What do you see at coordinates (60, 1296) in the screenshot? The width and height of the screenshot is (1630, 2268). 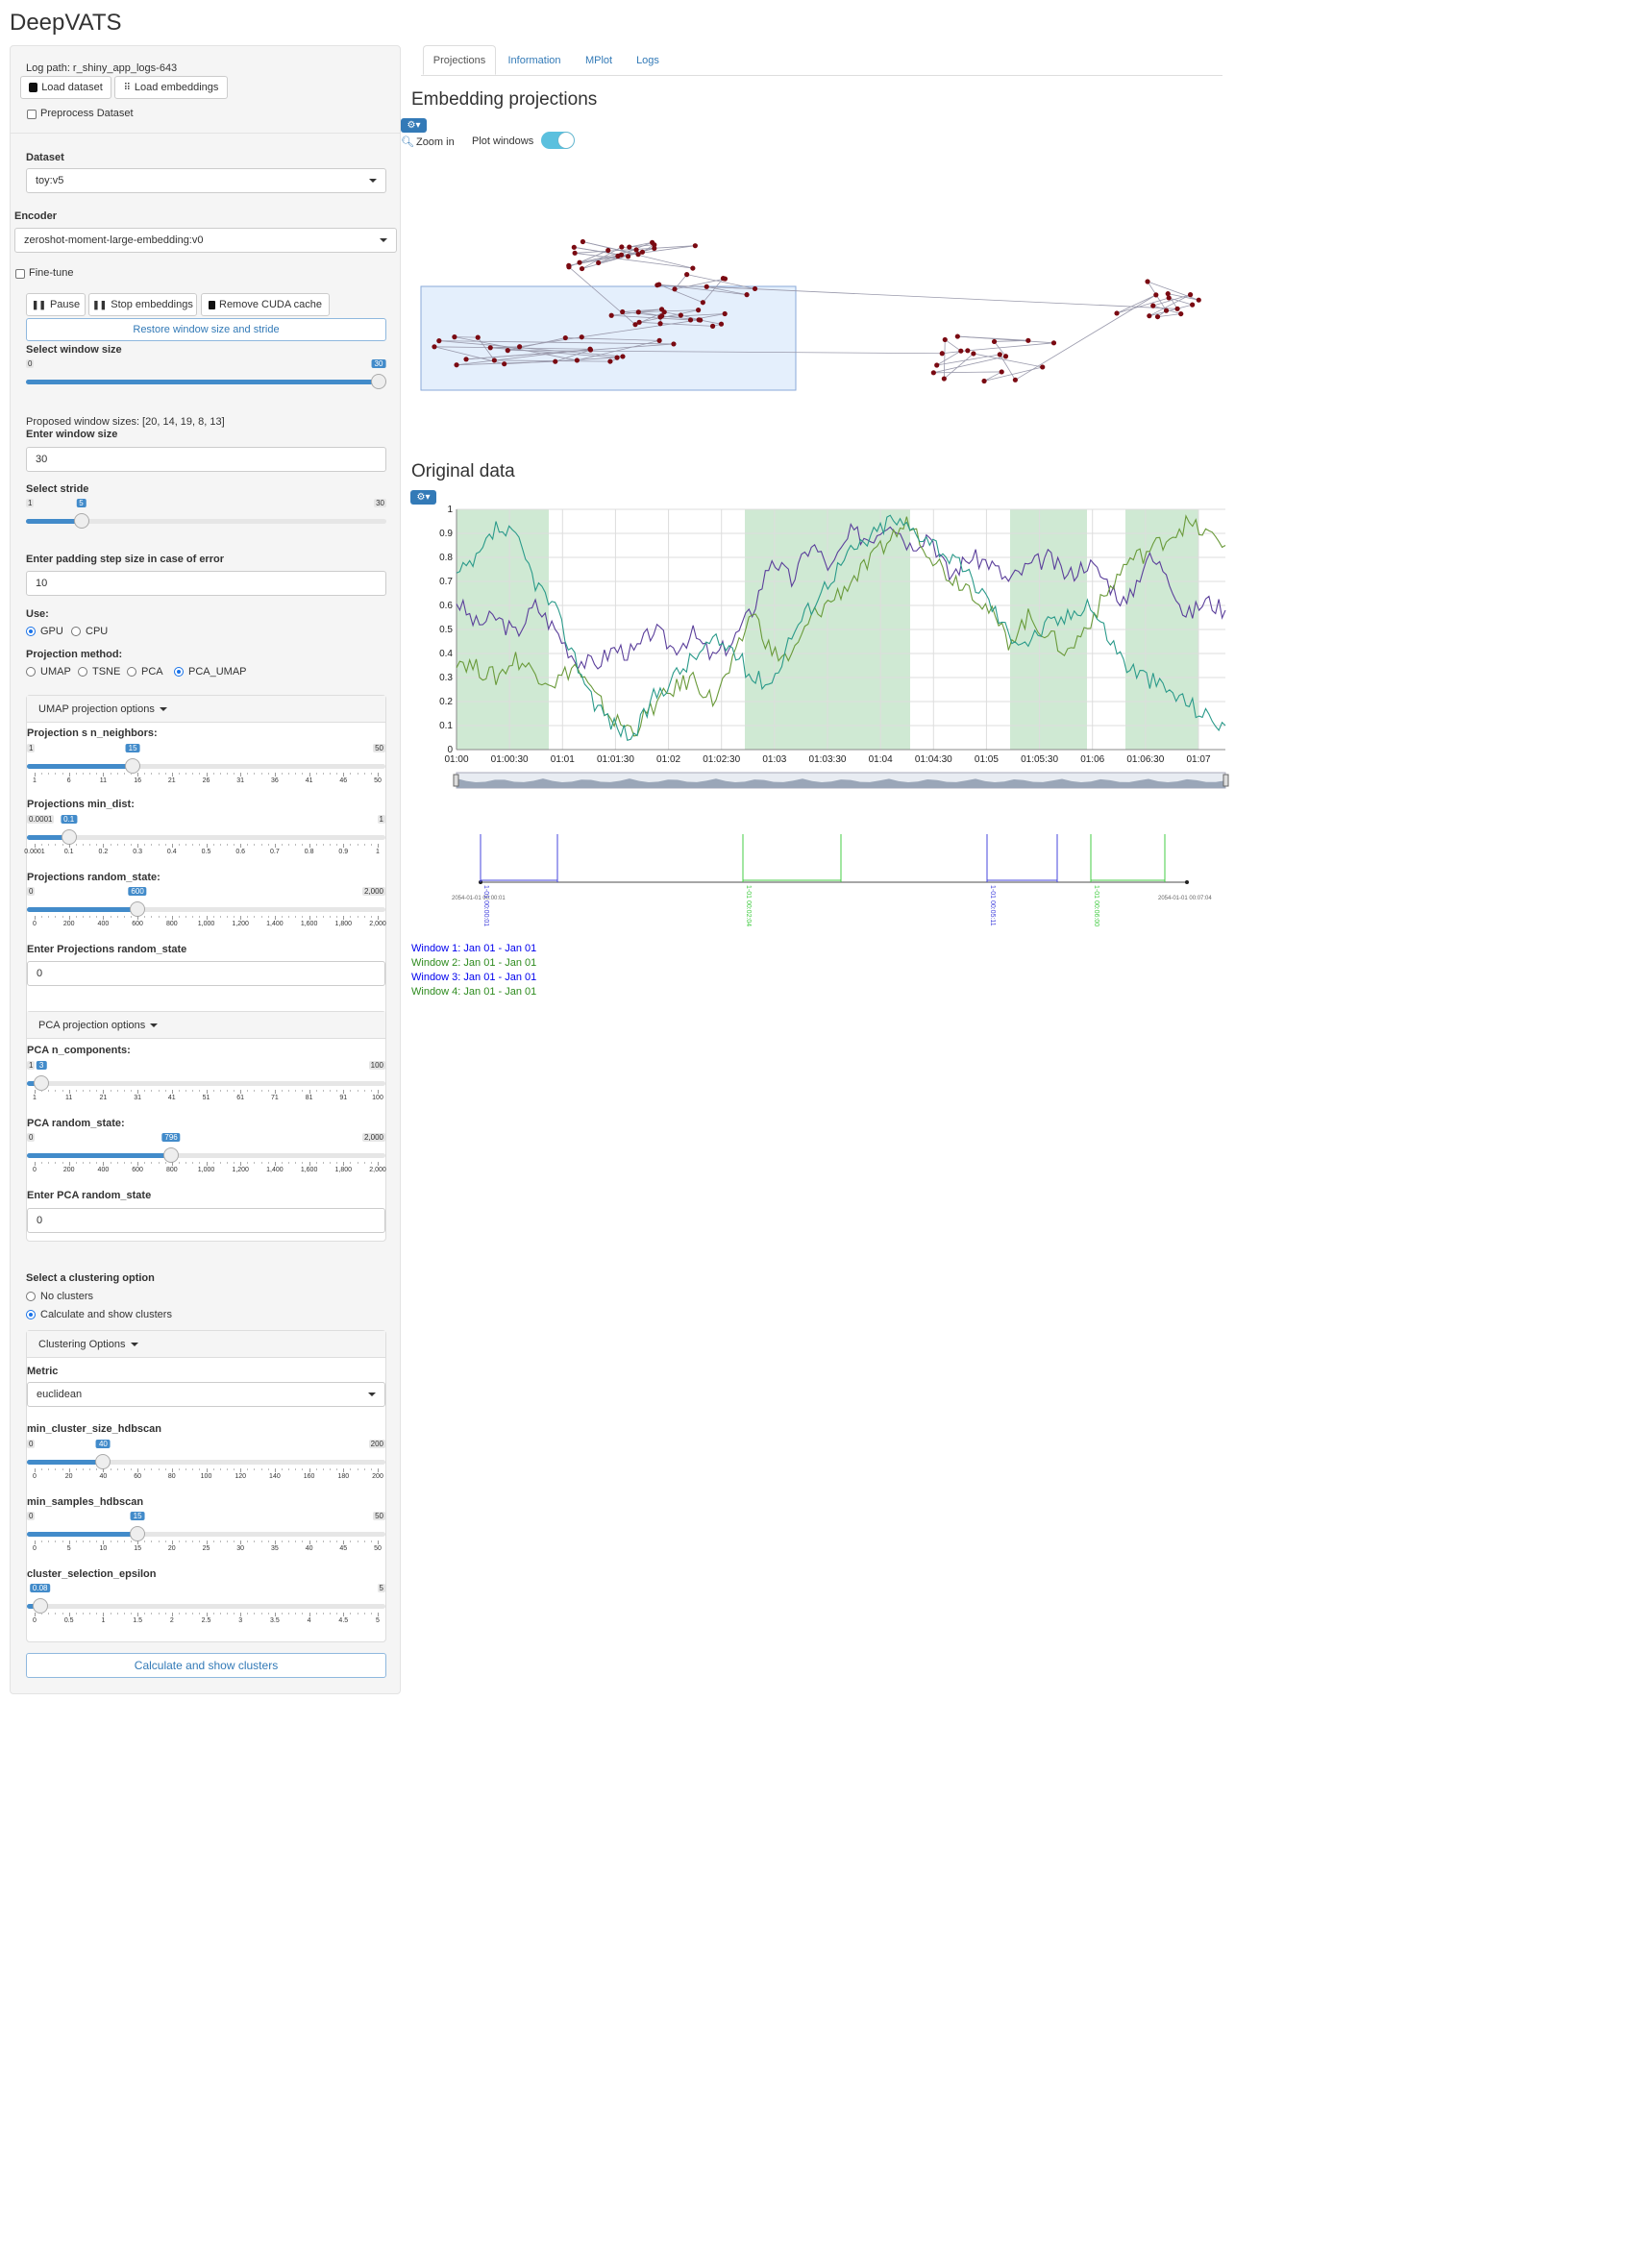 I see `no-clusters-radio: No clusters` at bounding box center [60, 1296].